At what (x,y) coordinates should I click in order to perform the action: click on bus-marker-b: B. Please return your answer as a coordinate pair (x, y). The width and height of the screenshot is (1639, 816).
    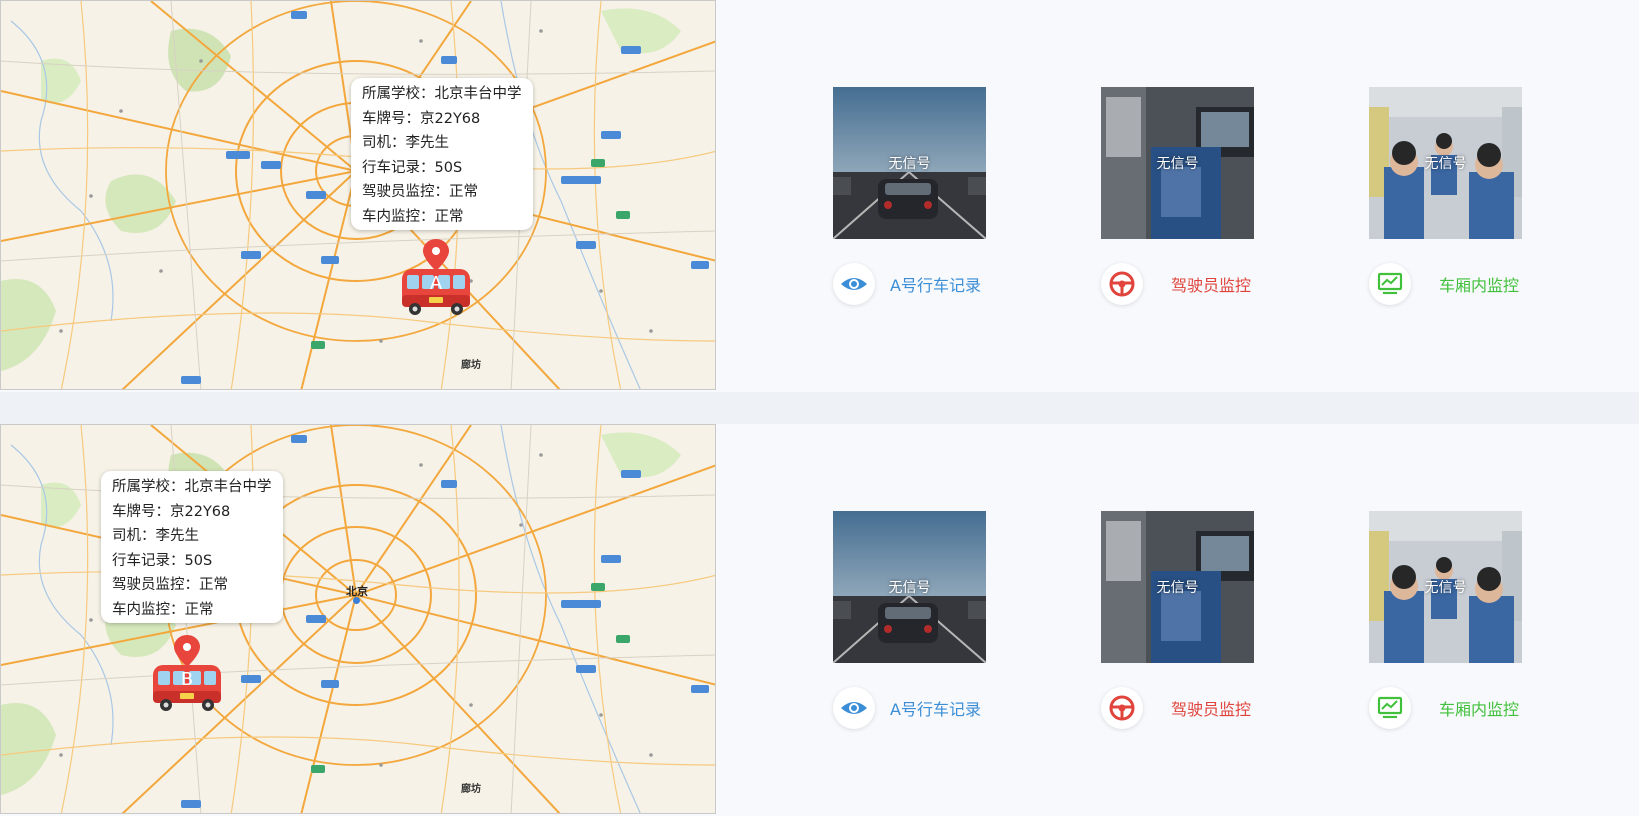
    Looking at the image, I should click on (187, 676).